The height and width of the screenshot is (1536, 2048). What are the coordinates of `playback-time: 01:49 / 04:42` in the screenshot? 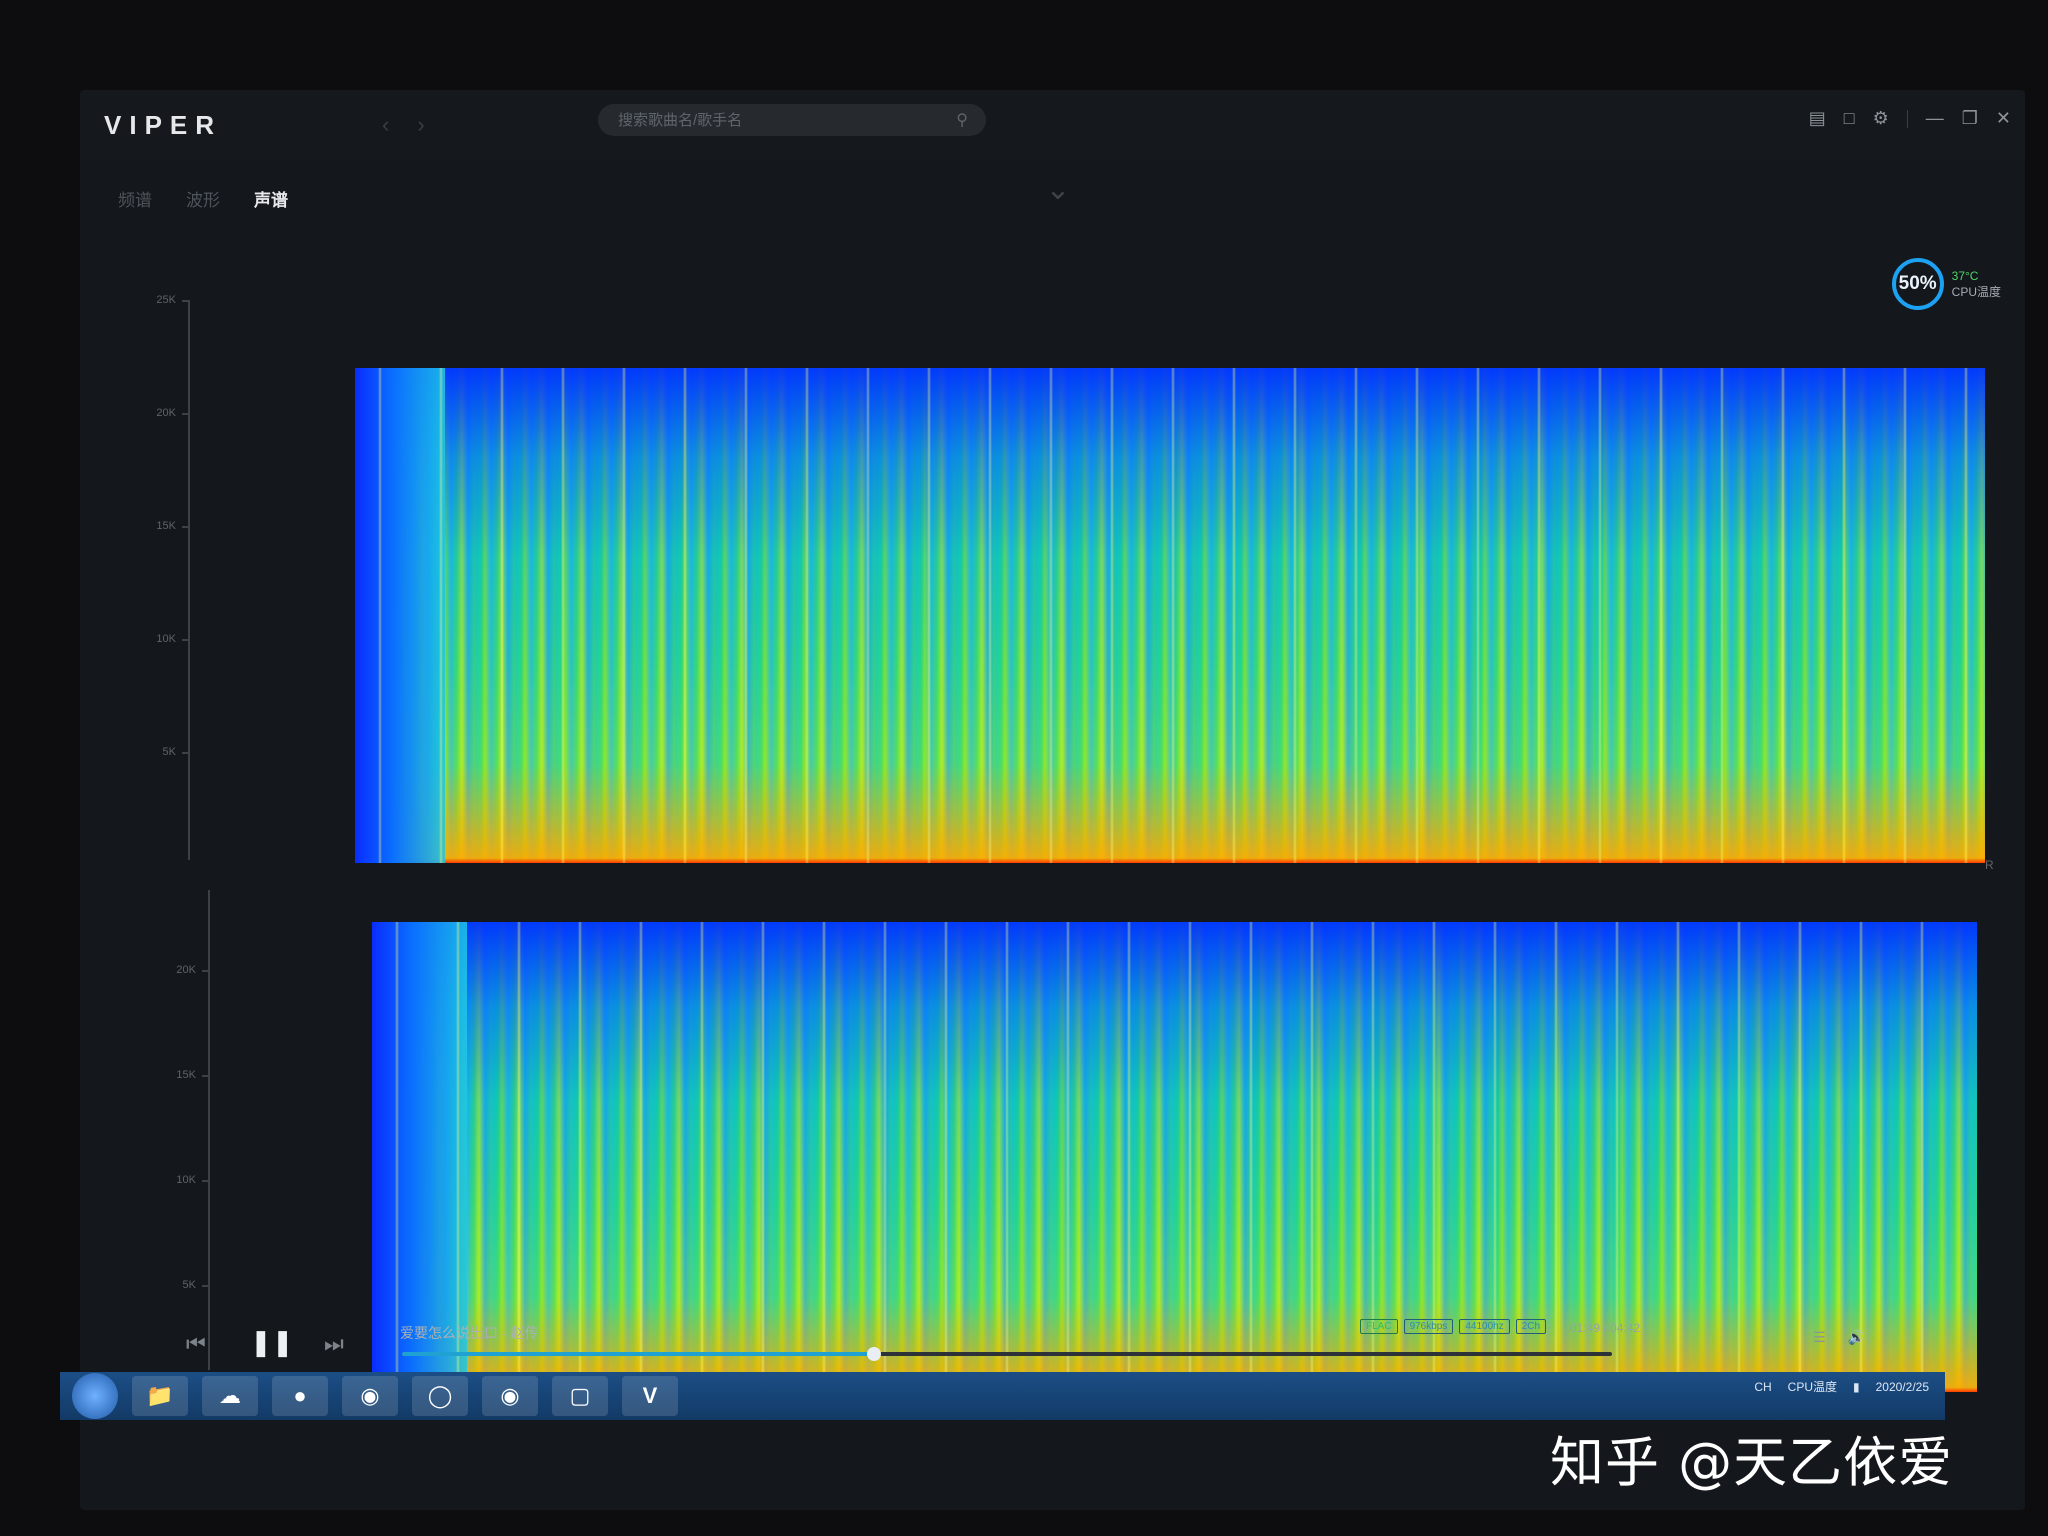 It's located at (1605, 1328).